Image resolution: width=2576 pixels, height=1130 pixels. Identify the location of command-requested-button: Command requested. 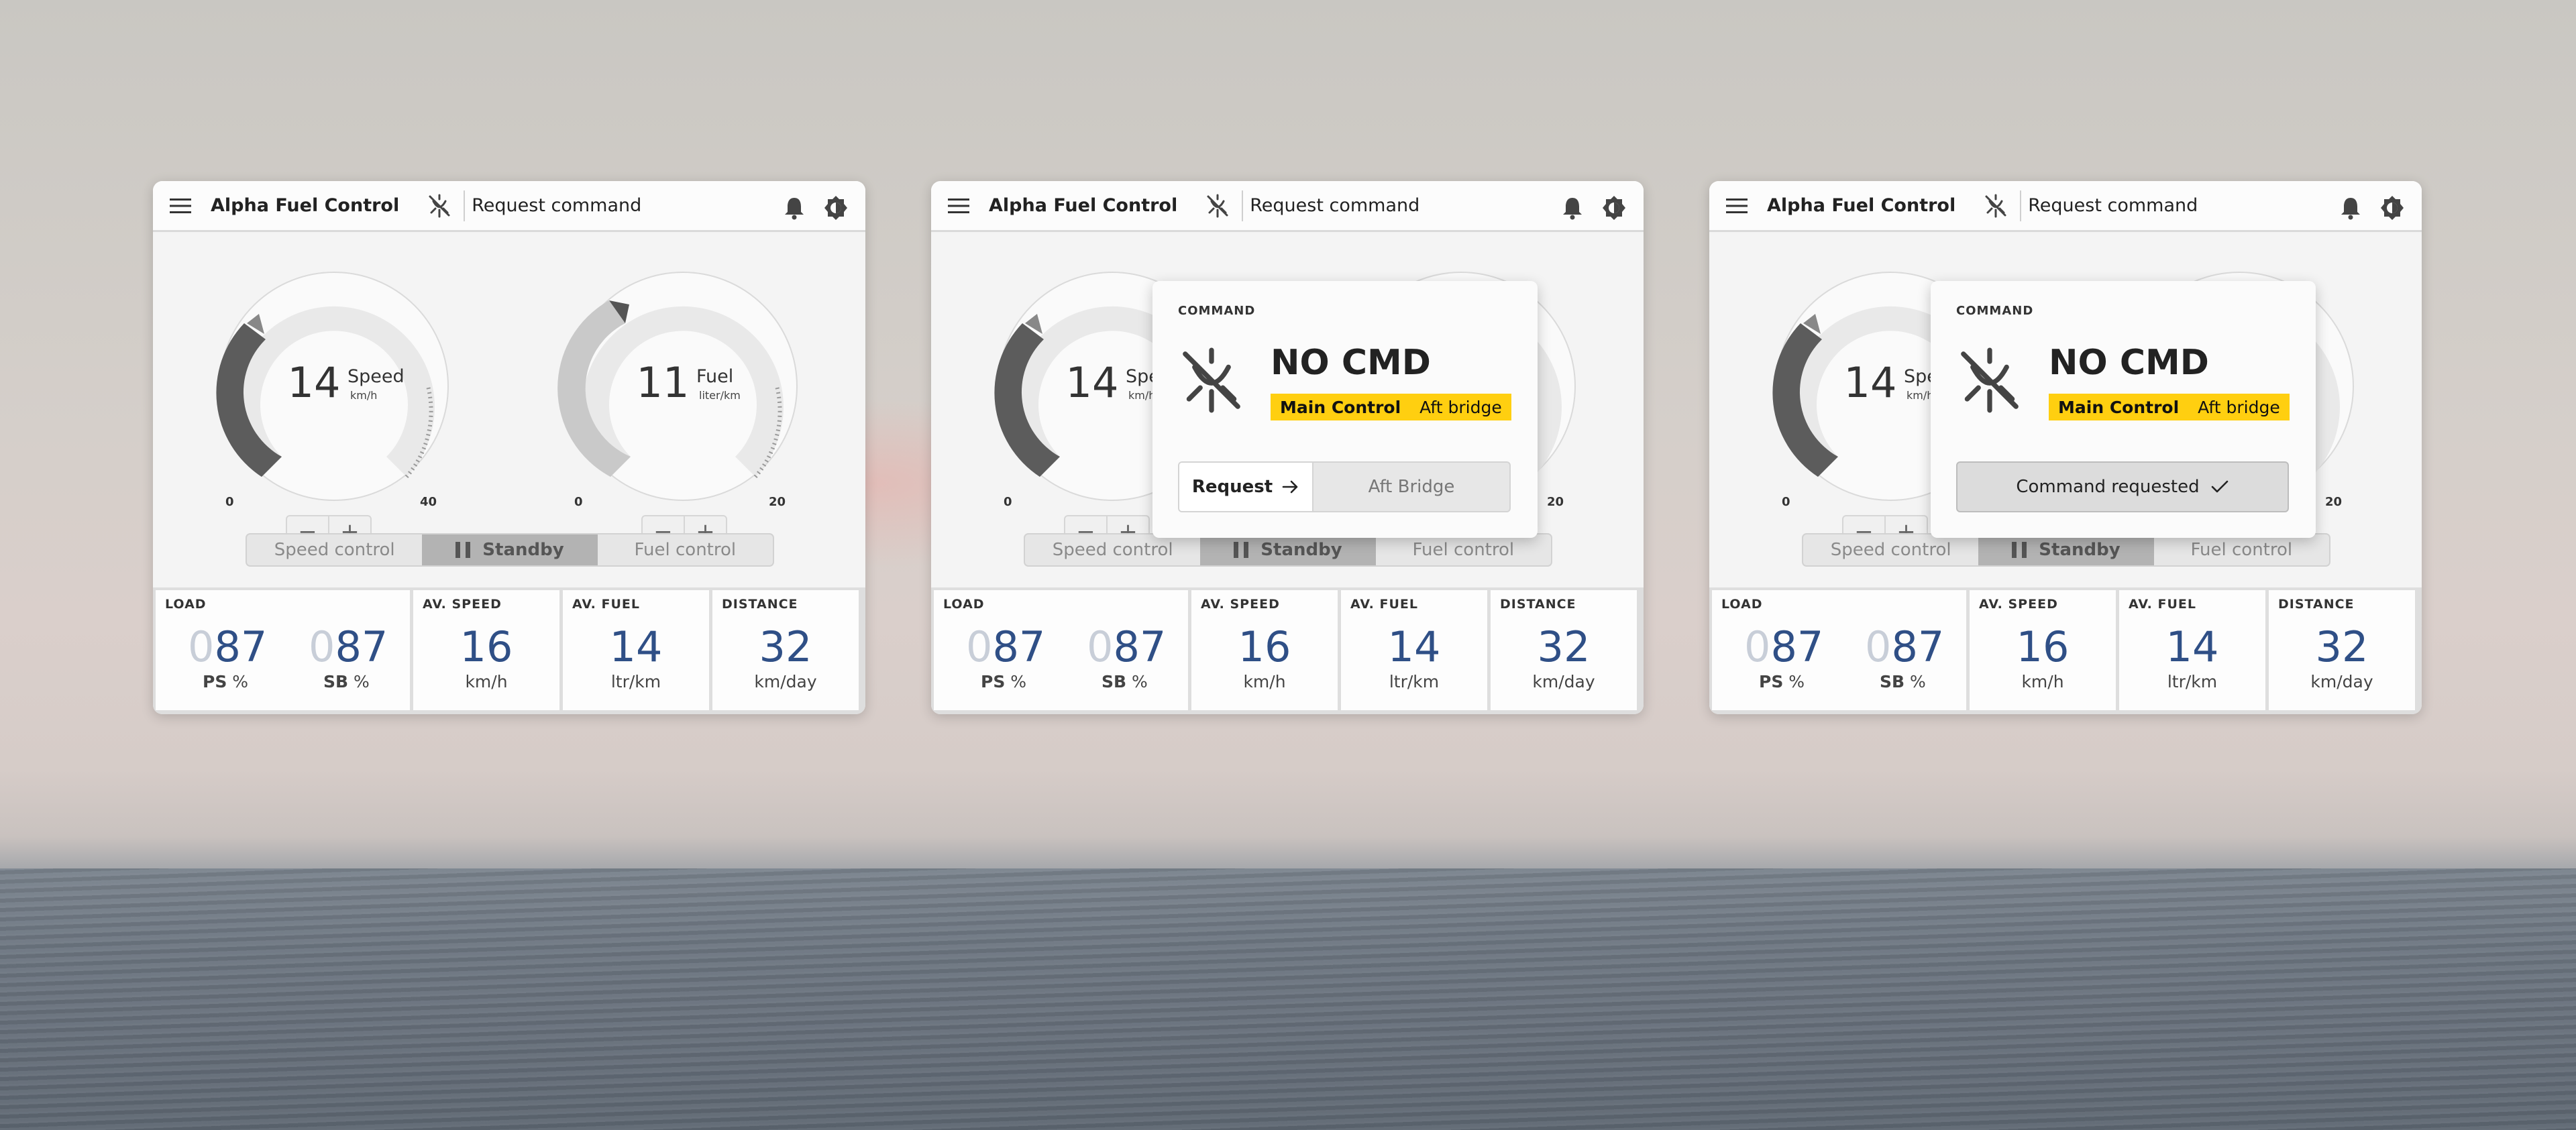
(2122, 486).